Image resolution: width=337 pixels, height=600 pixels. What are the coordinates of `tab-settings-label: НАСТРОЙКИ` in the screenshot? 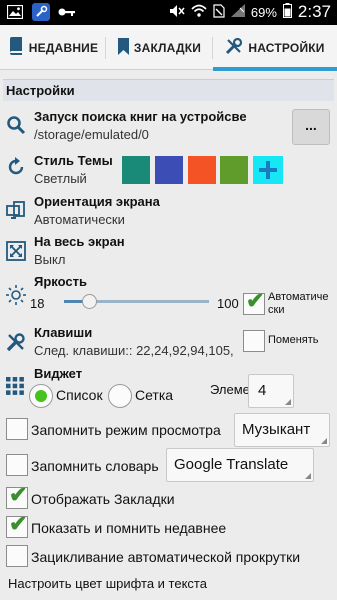 It's located at (286, 47).